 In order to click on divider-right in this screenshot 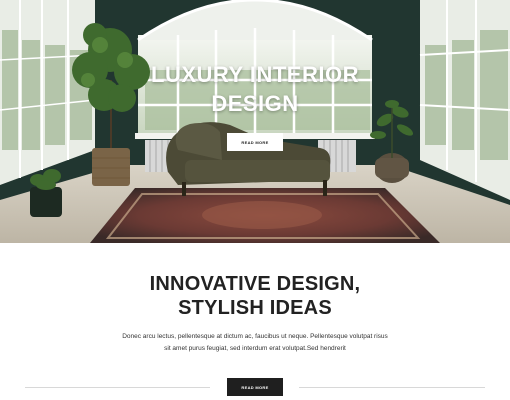, I will do `click(392, 387)`.